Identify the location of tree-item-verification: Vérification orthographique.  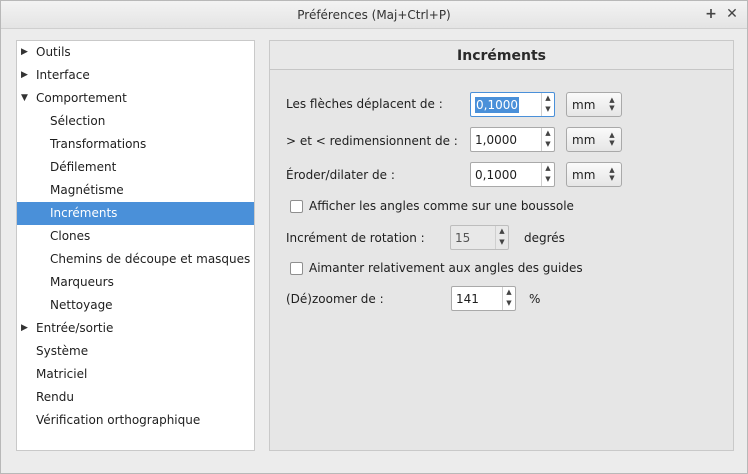
(135, 420).